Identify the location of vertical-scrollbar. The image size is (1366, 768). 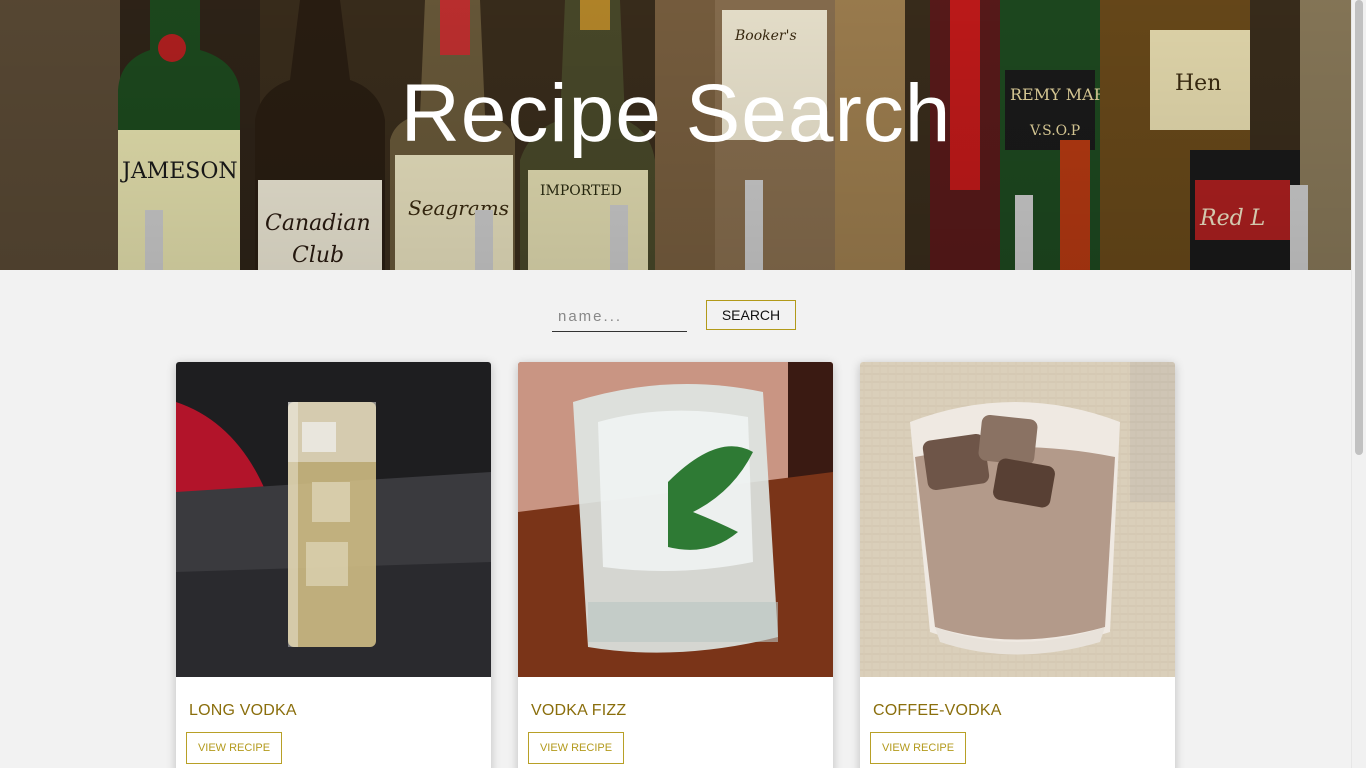
(1358, 384).